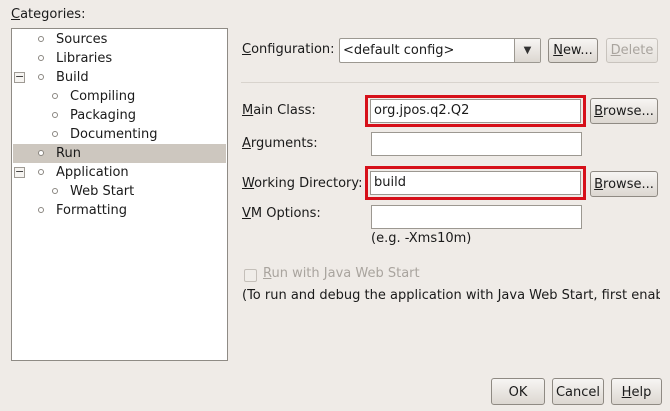  I want to click on vm-options-hint: (e.g. -Xms10m), so click(421, 238).